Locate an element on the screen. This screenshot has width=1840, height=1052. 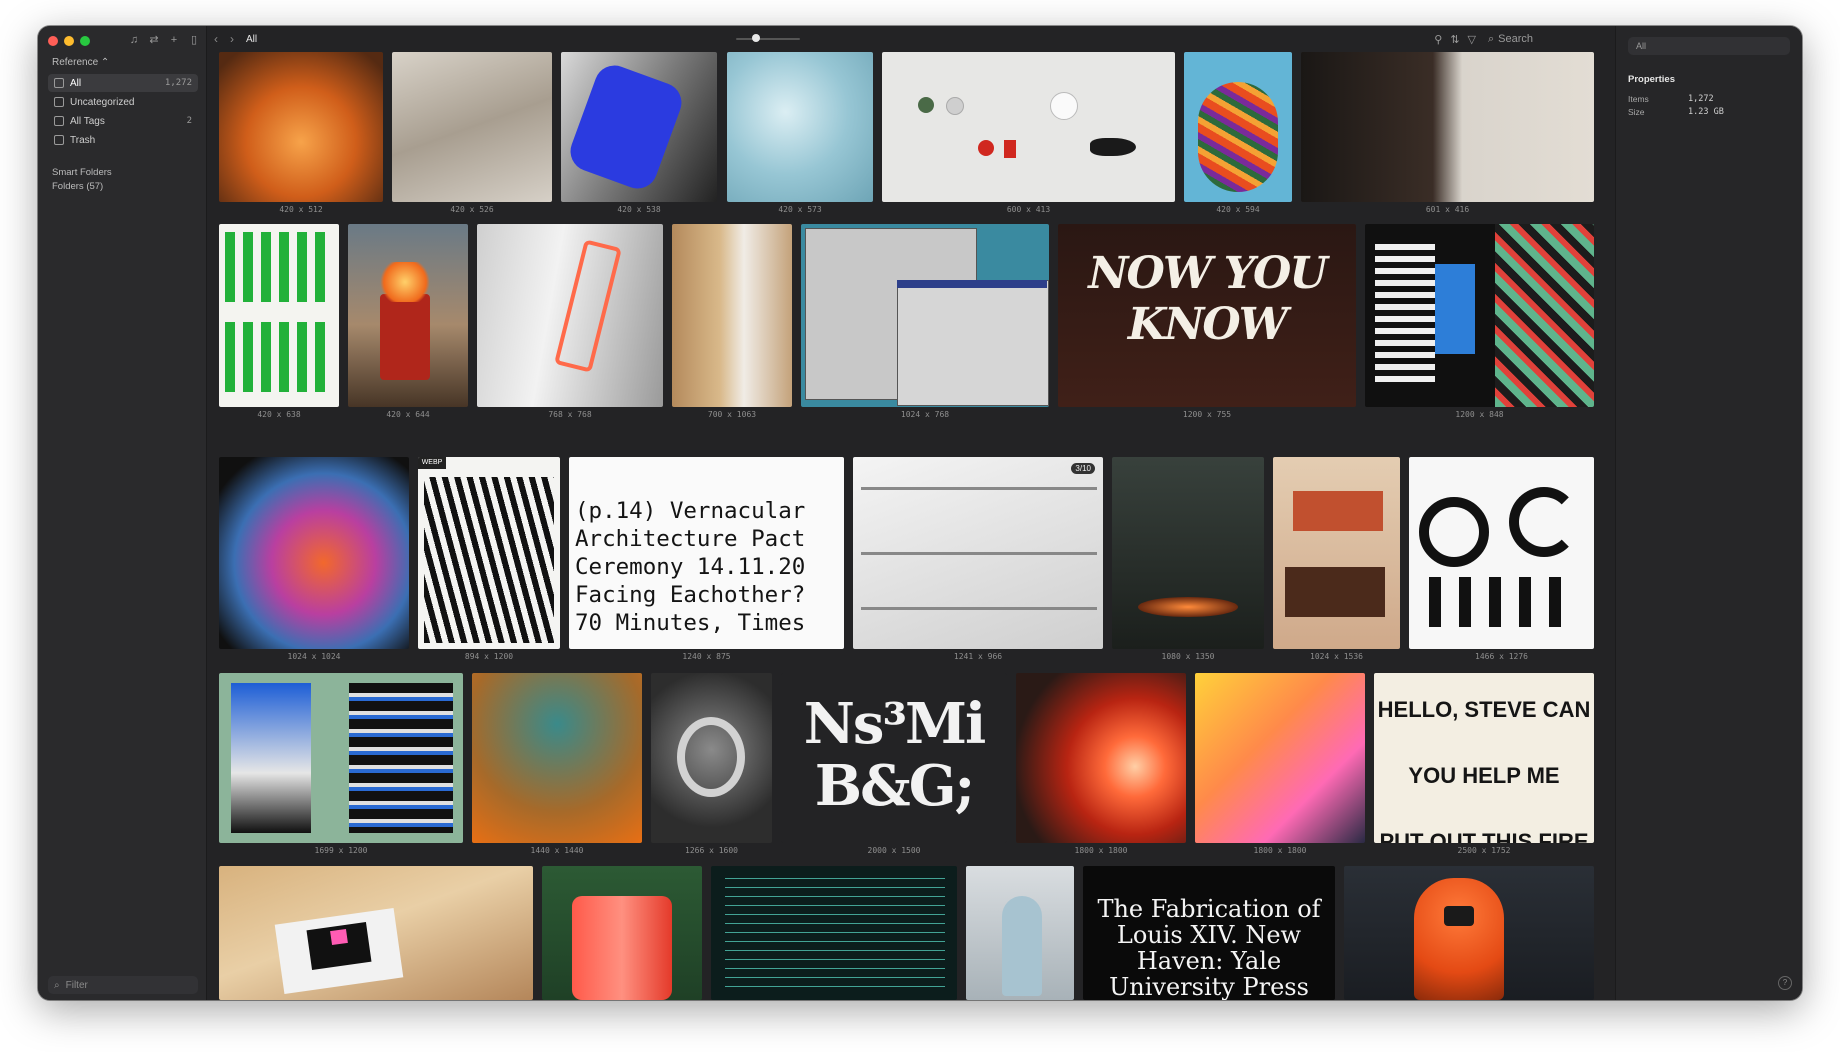
image-tile: WEBP is located at coordinates (489, 553).